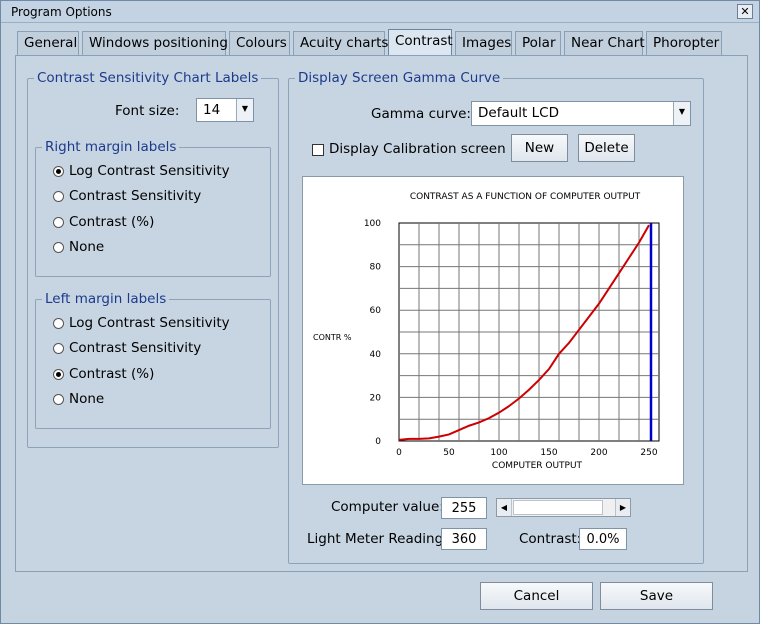 The image size is (760, 624). Describe the element at coordinates (58, 374) in the screenshot. I see `left-radio-contrast-percent` at that location.